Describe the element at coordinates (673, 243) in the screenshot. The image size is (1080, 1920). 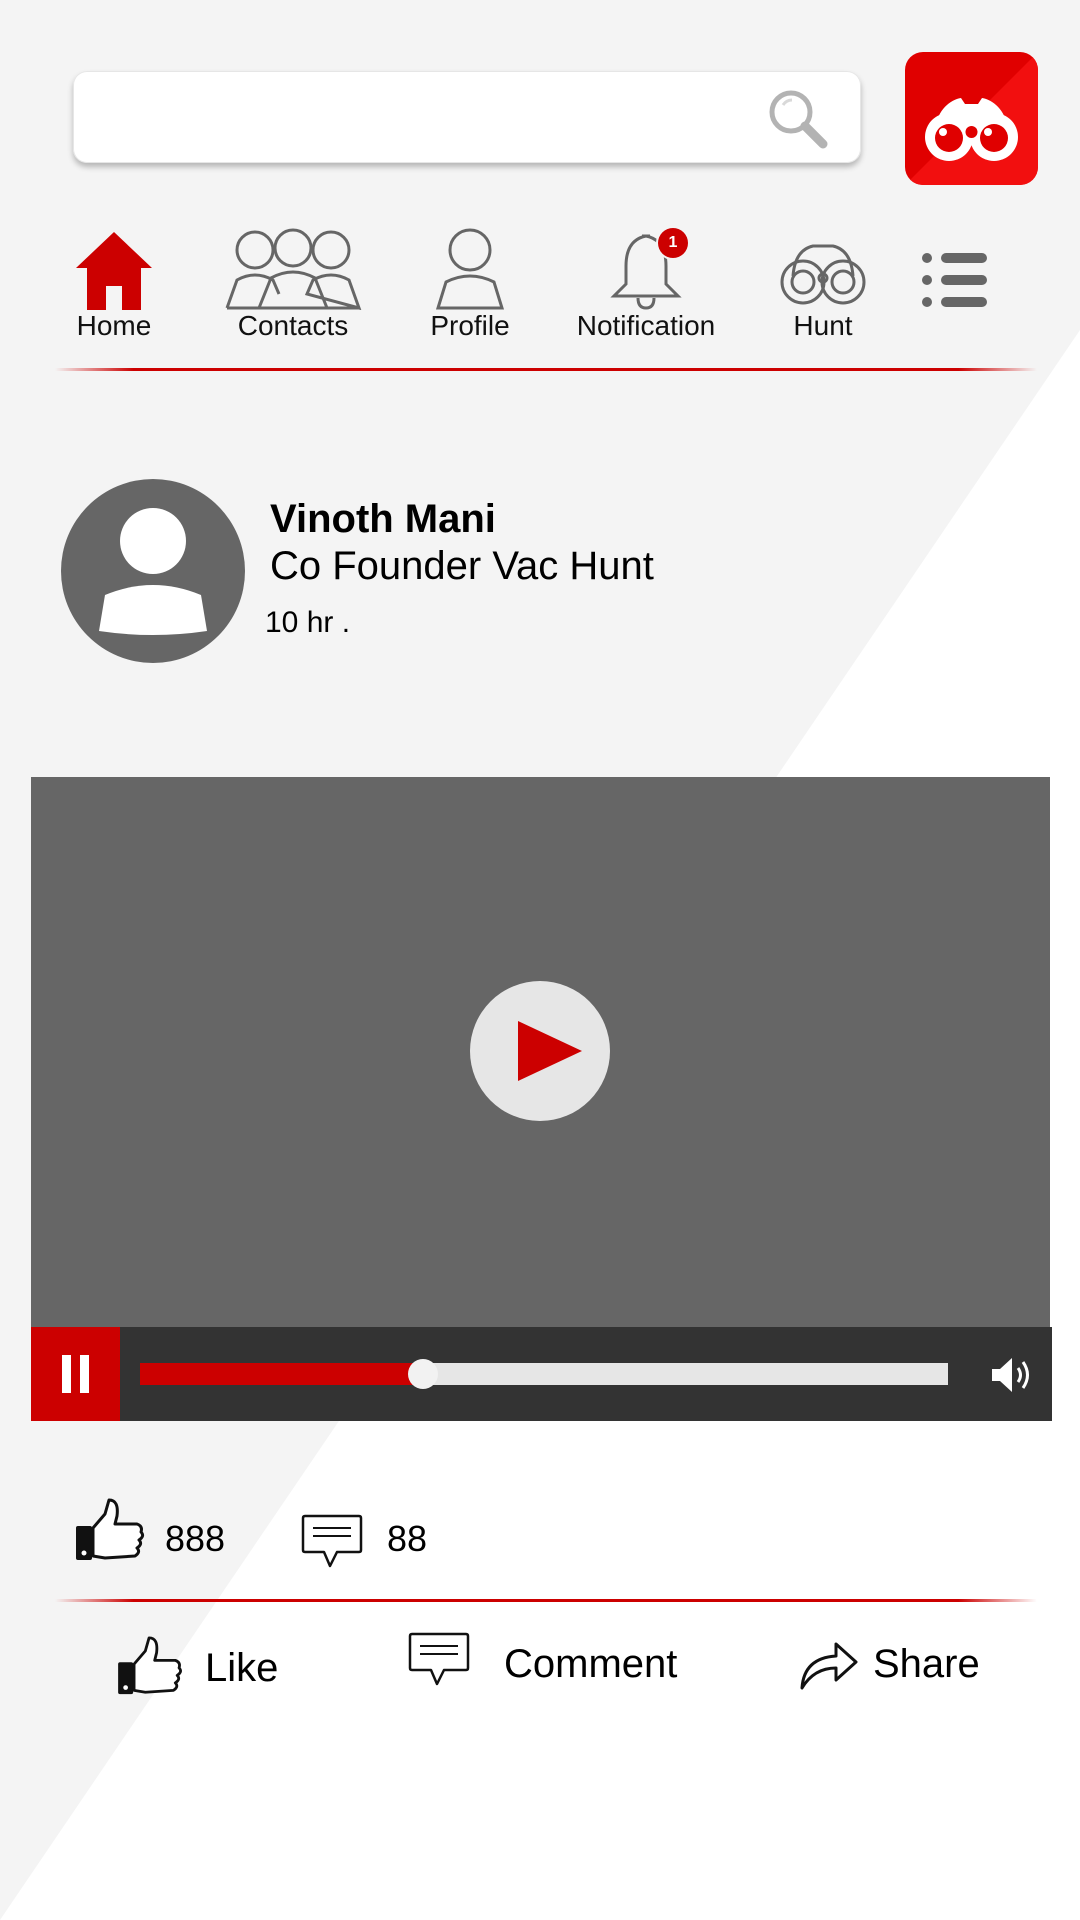
I see `notification-badge: 1` at that location.